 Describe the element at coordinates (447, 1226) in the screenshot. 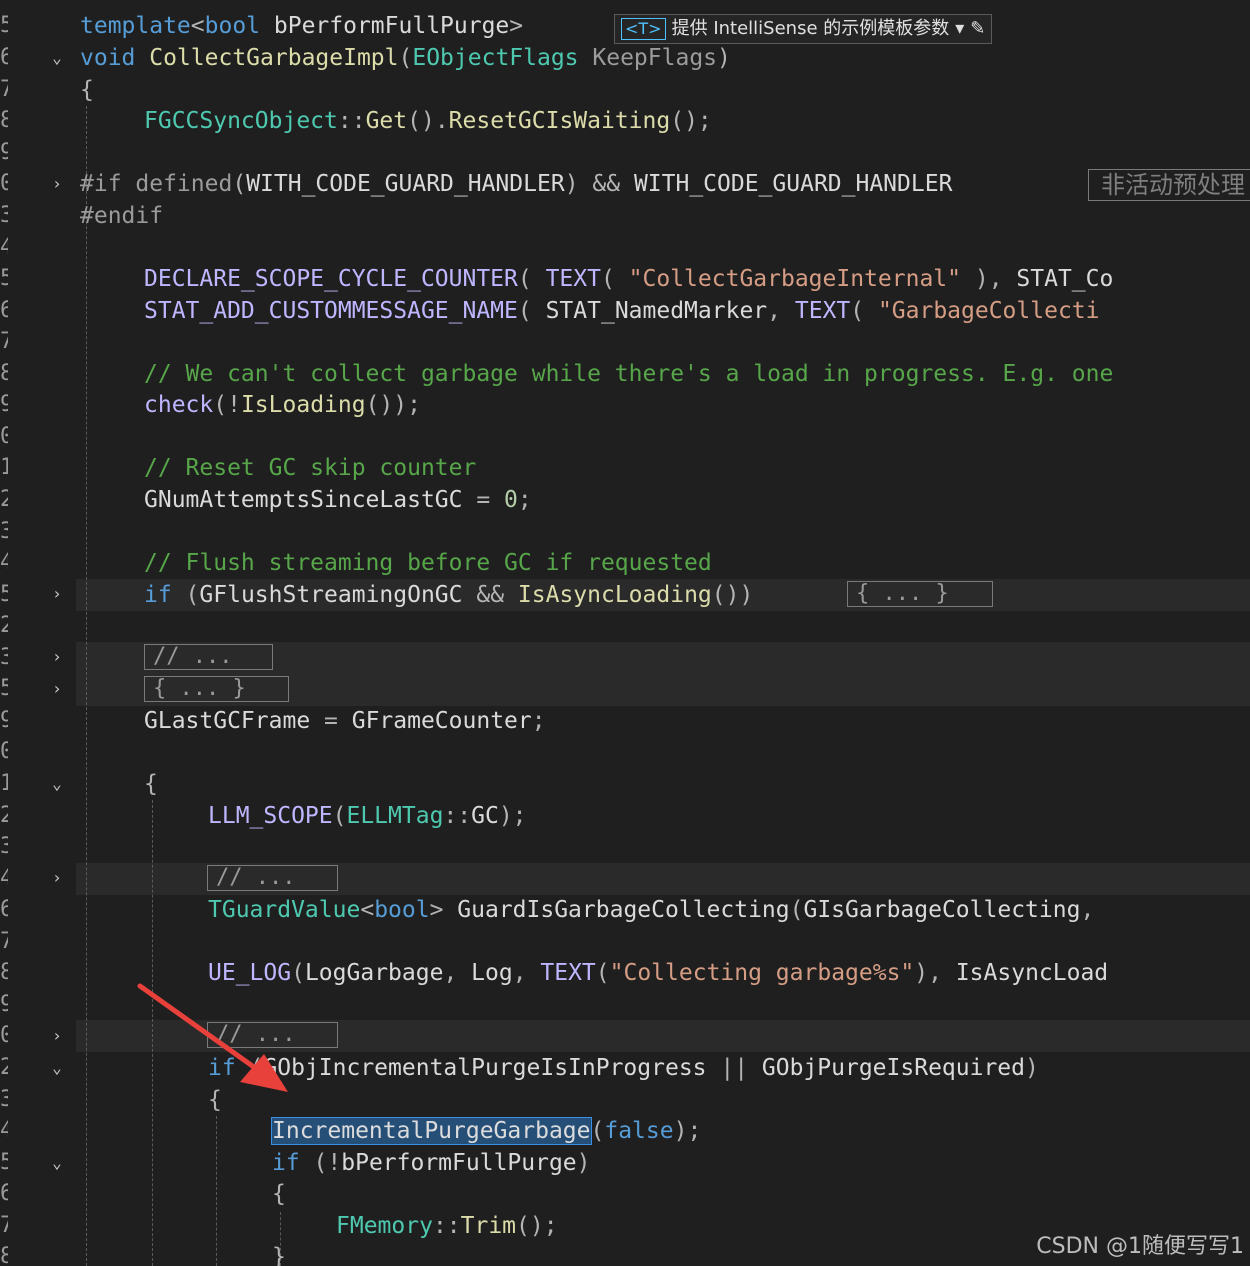

I see `code-line: FMemory::Trim();` at that location.